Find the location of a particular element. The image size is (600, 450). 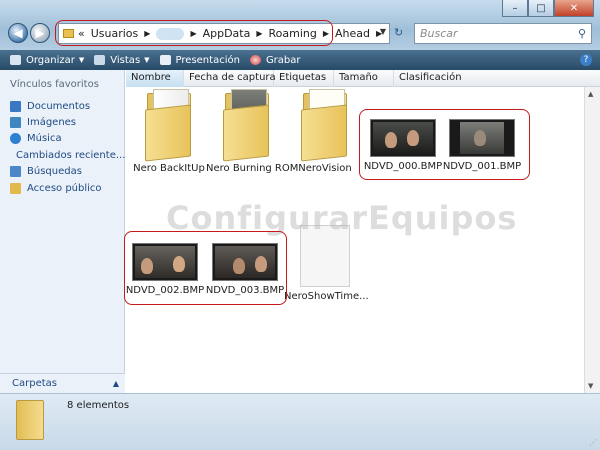

close-button: ✕ is located at coordinates (574, 8).